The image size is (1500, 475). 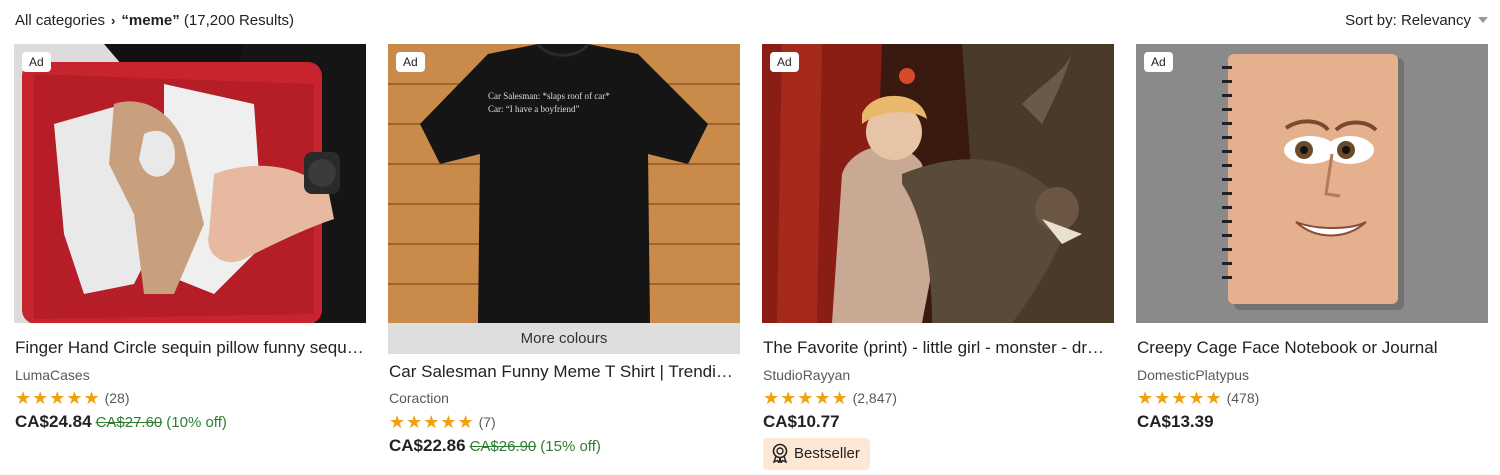 What do you see at coordinates (1193, 375) in the screenshot?
I see `shop-name: DomesticPlatypus` at bounding box center [1193, 375].